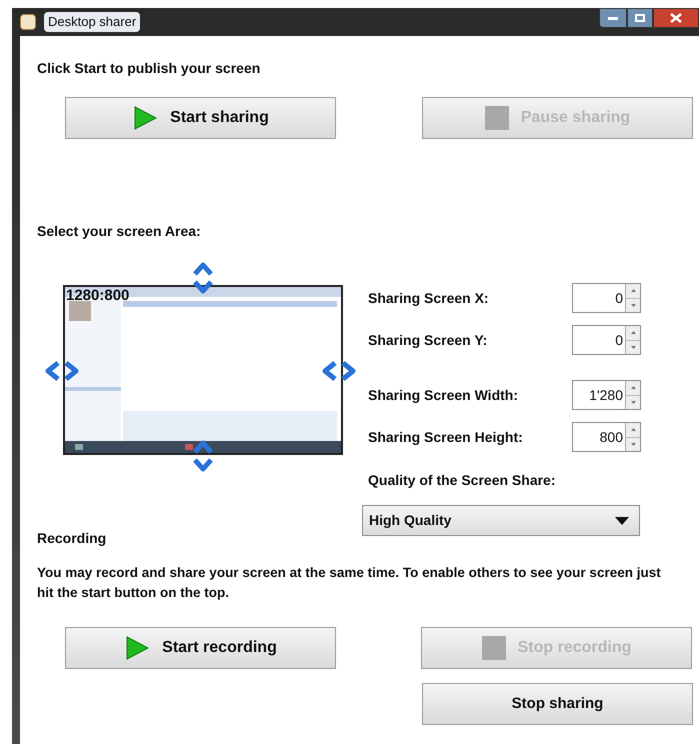 This screenshot has height=744, width=699. Describe the element at coordinates (349, 583) in the screenshot. I see `recording-description: You may record and share your screen at the same time. To enable others to see your screen just hit the start button on the top.` at that location.